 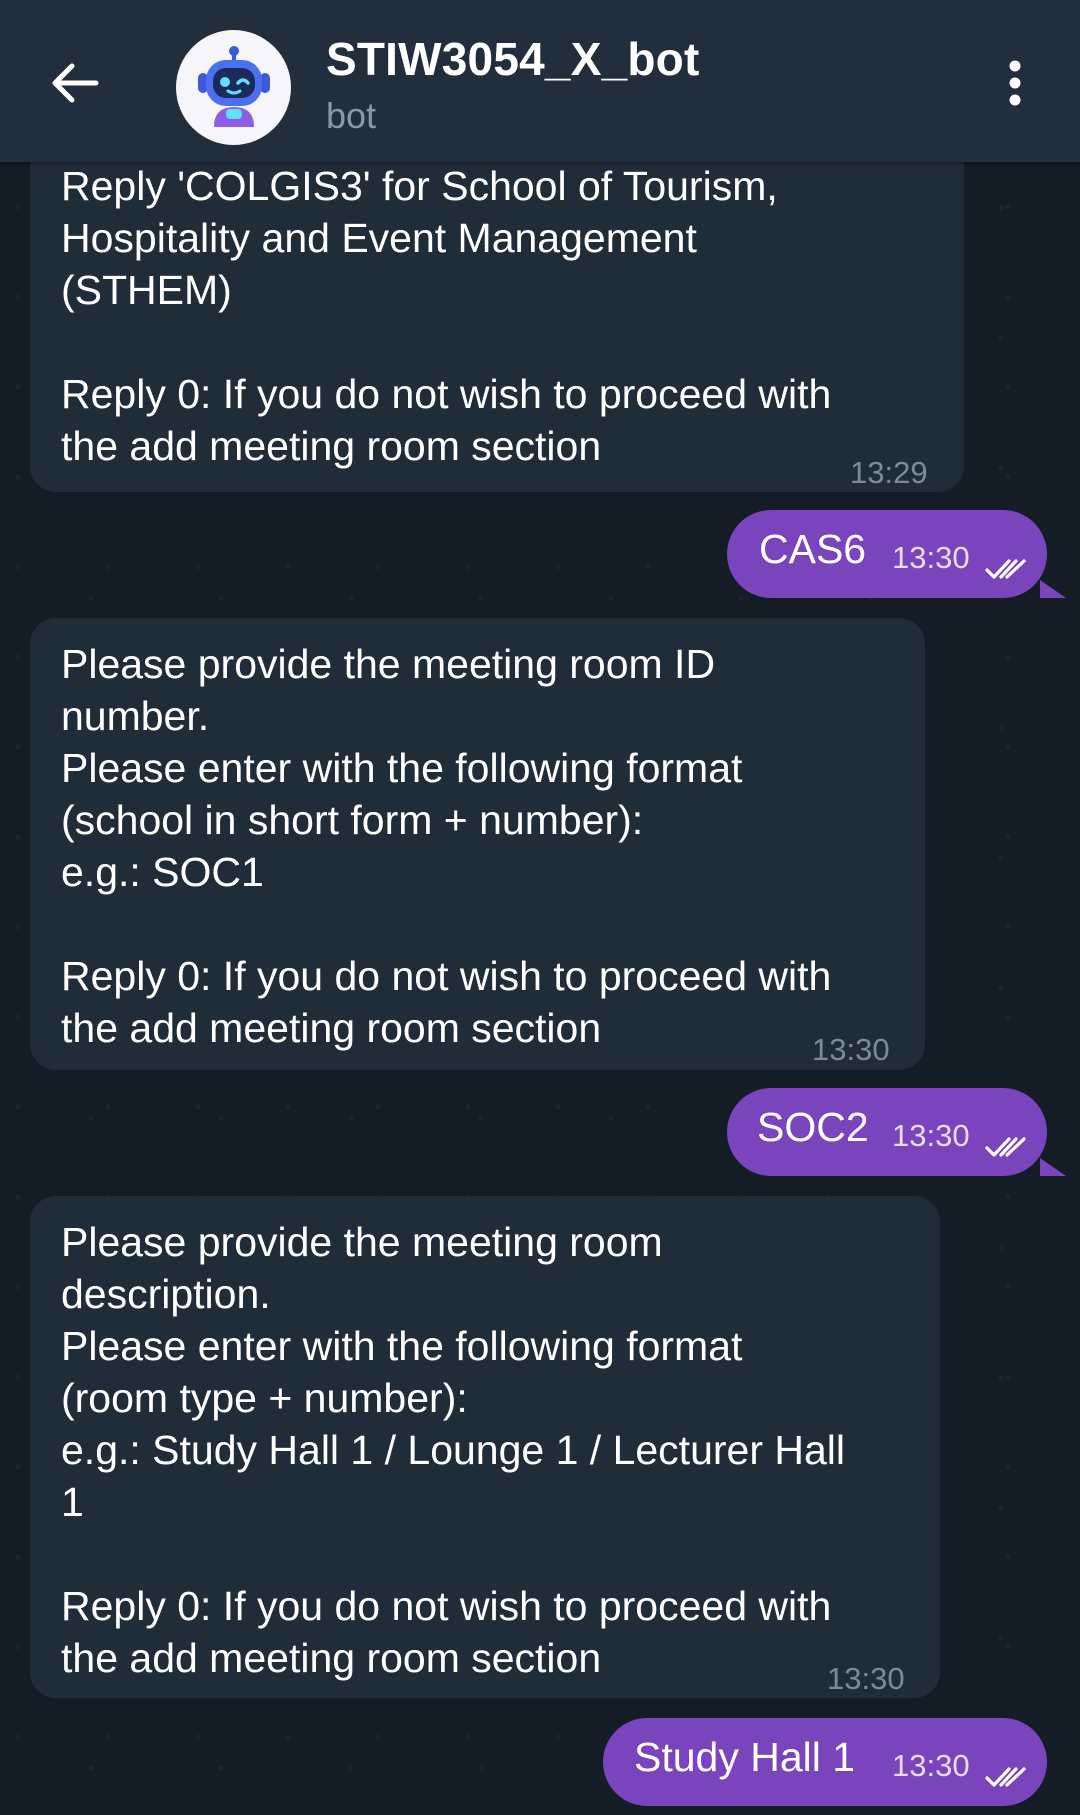 I want to click on outgoing-message: Study Hall 1 13:30, so click(x=825, y=1762).